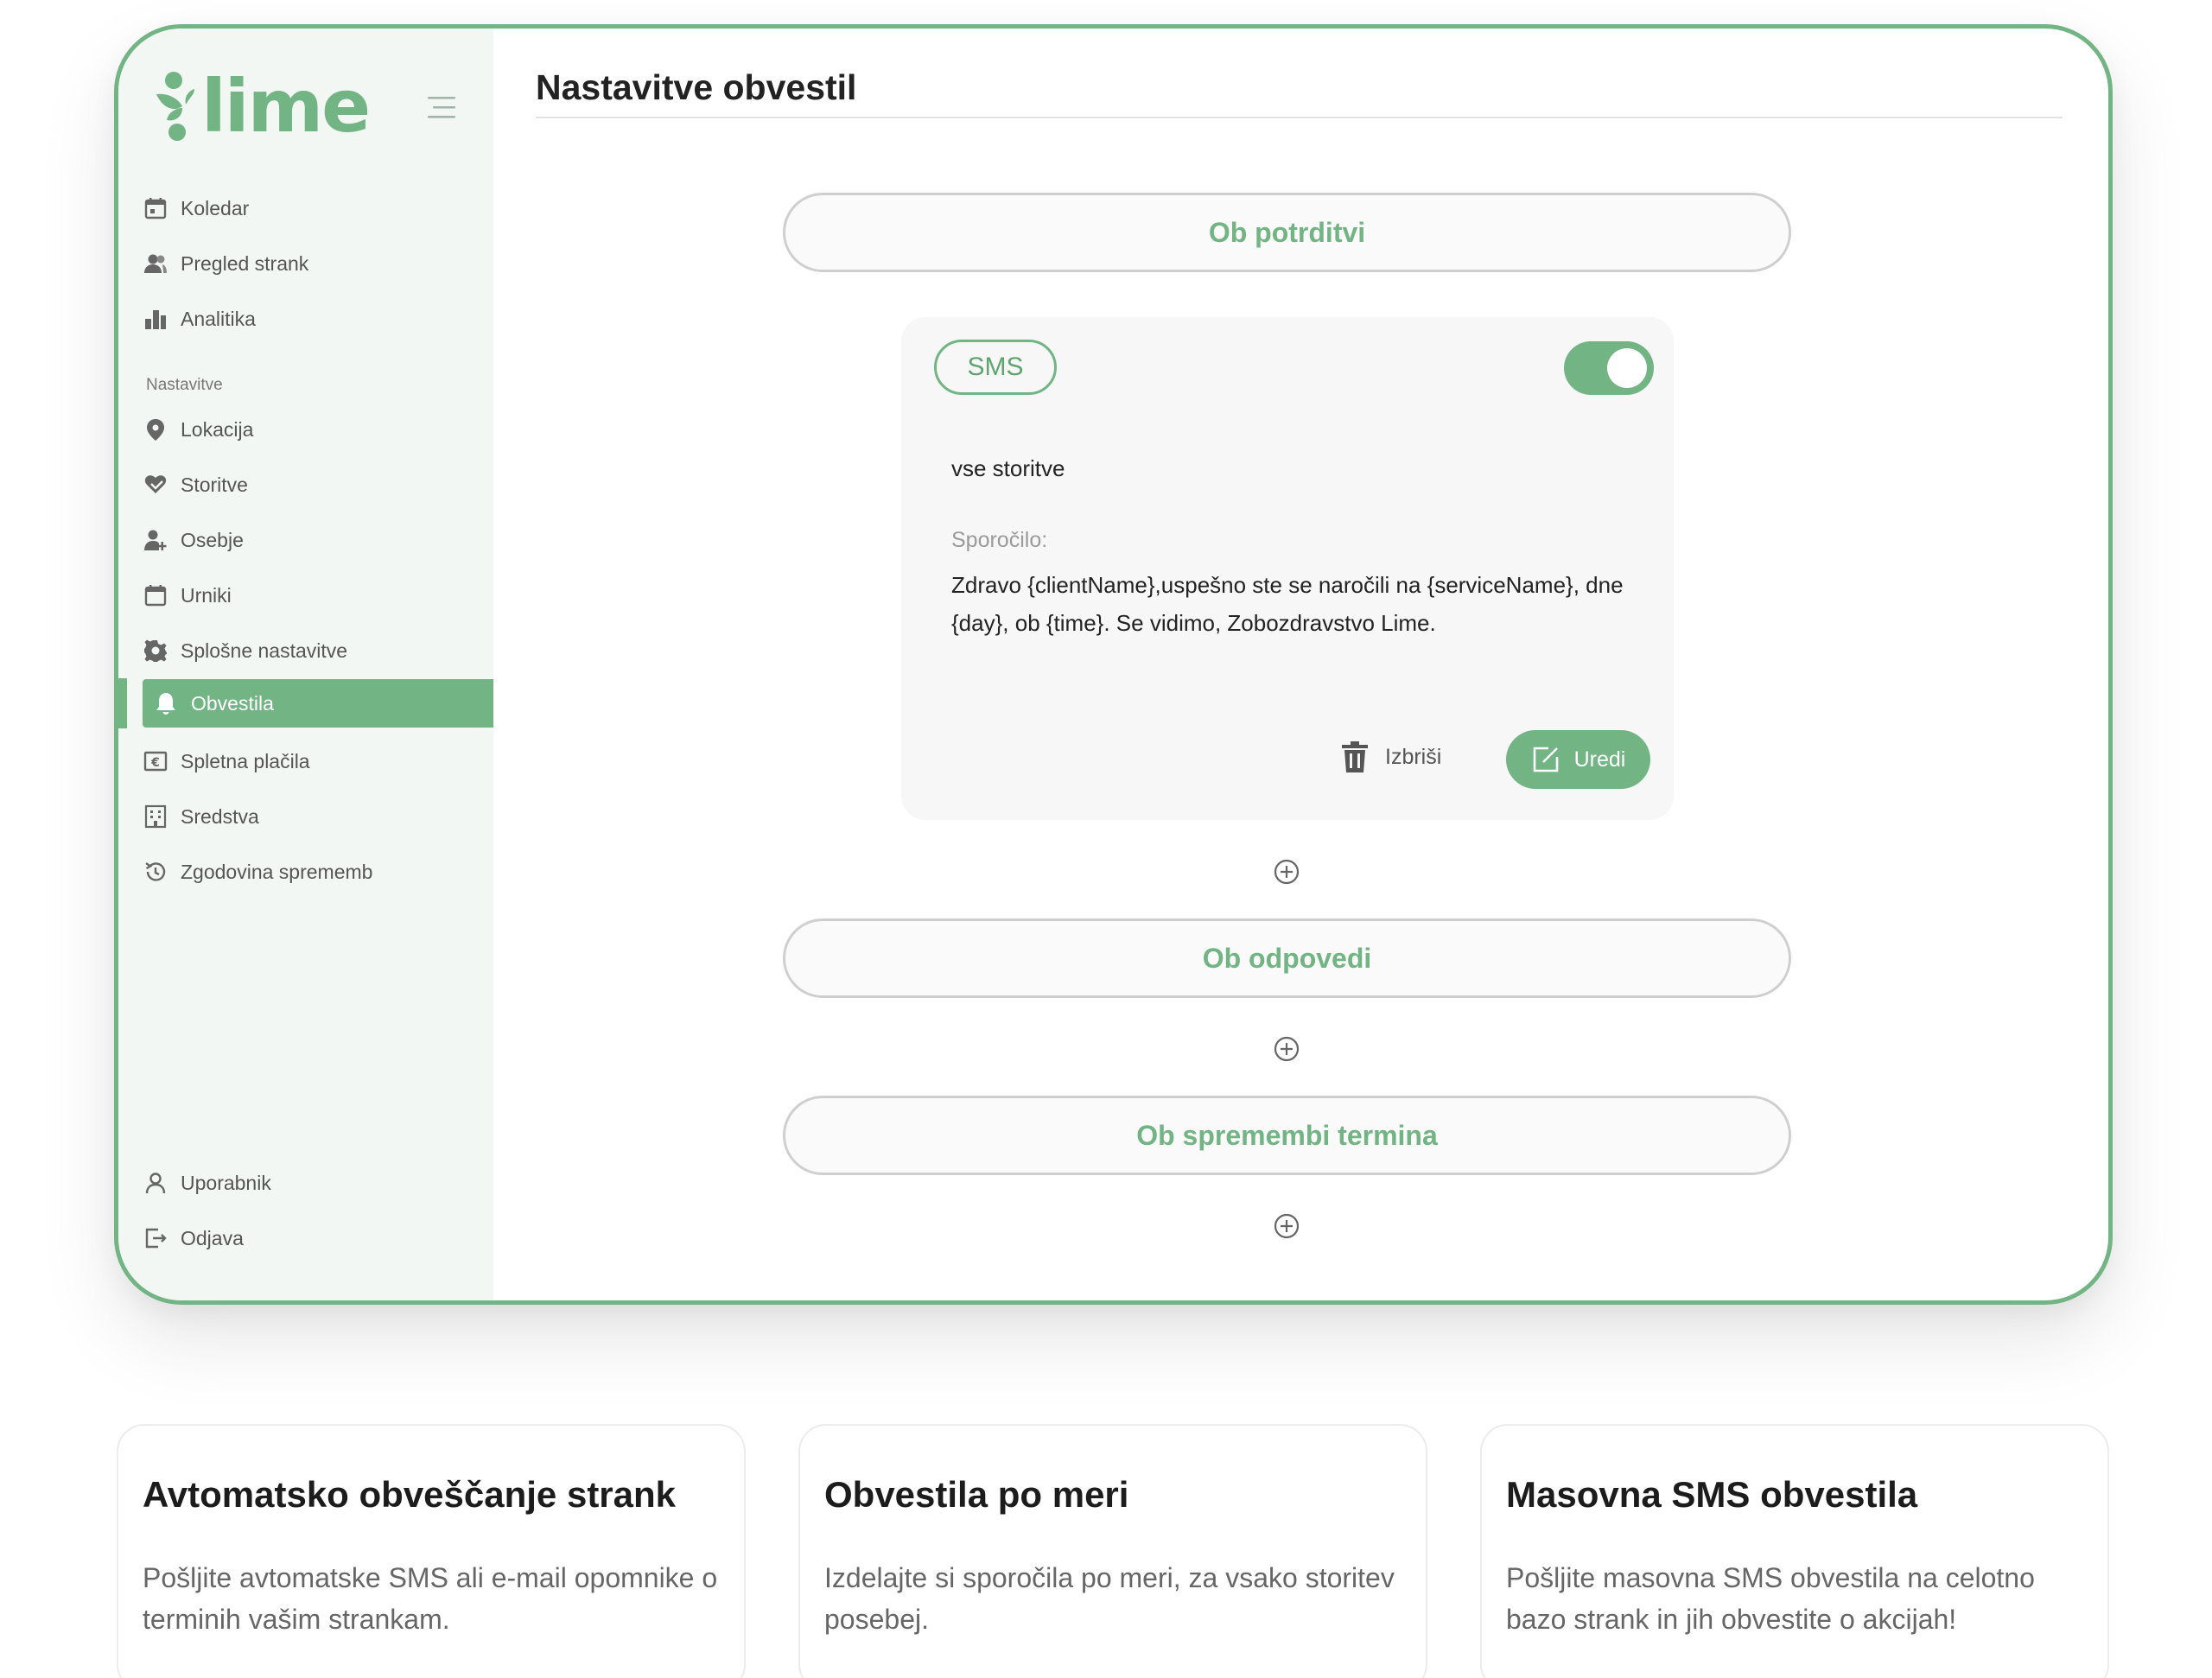 This screenshot has width=2212, height=1678. What do you see at coordinates (155, 872) in the screenshot?
I see `history-icon` at bounding box center [155, 872].